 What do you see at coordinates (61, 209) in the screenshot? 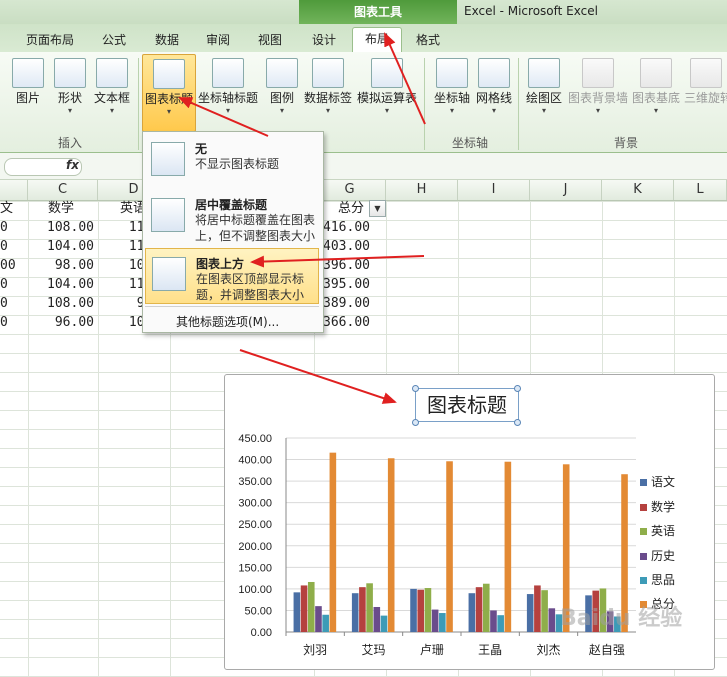
I see `cell-header-c: 数学` at bounding box center [61, 209].